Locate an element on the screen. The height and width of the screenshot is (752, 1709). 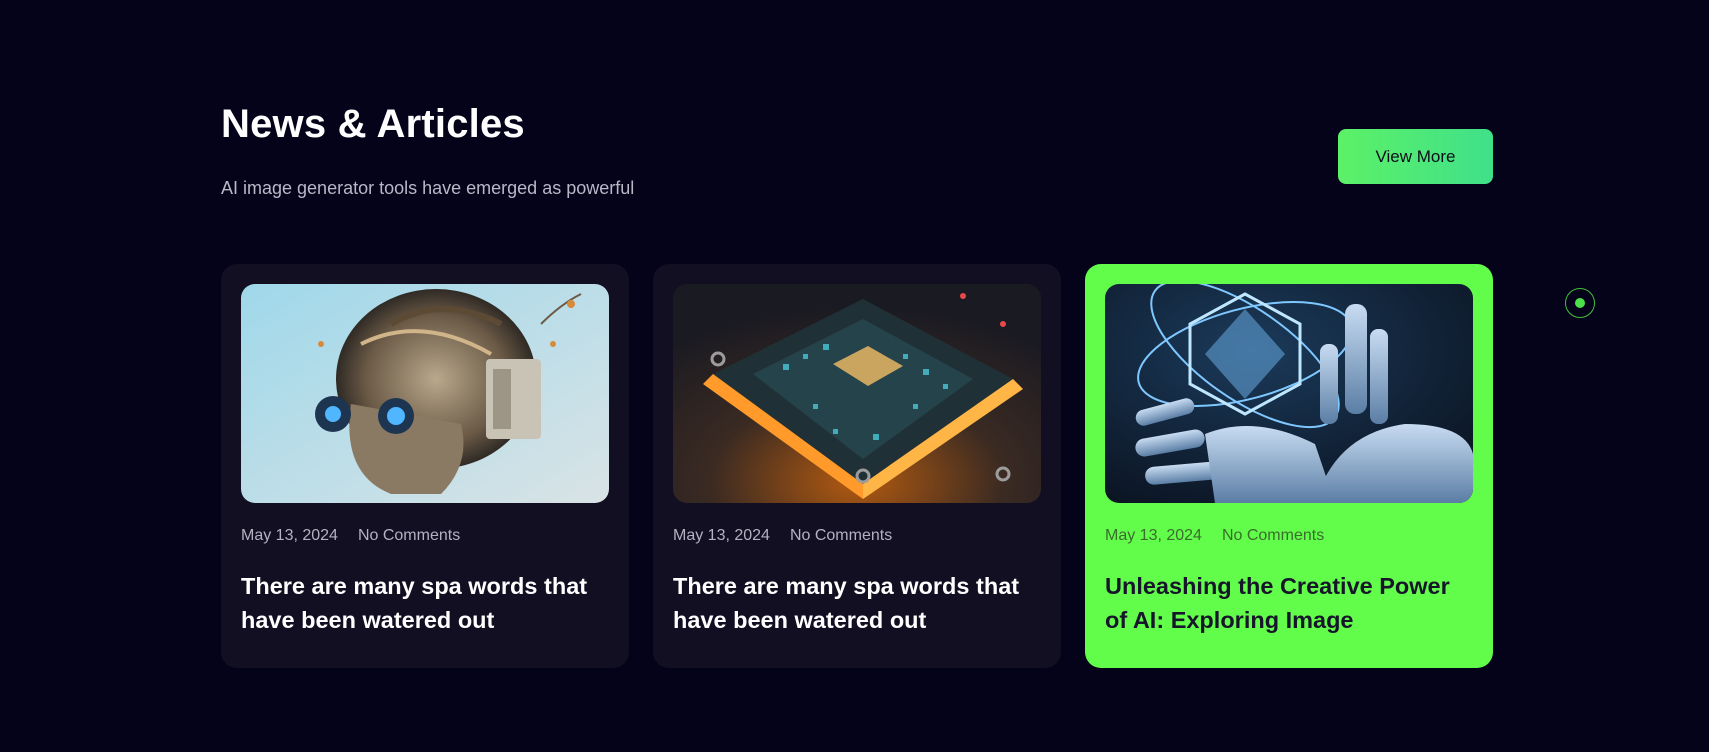
robot-hand-atom-image is located at coordinates (1289, 393).